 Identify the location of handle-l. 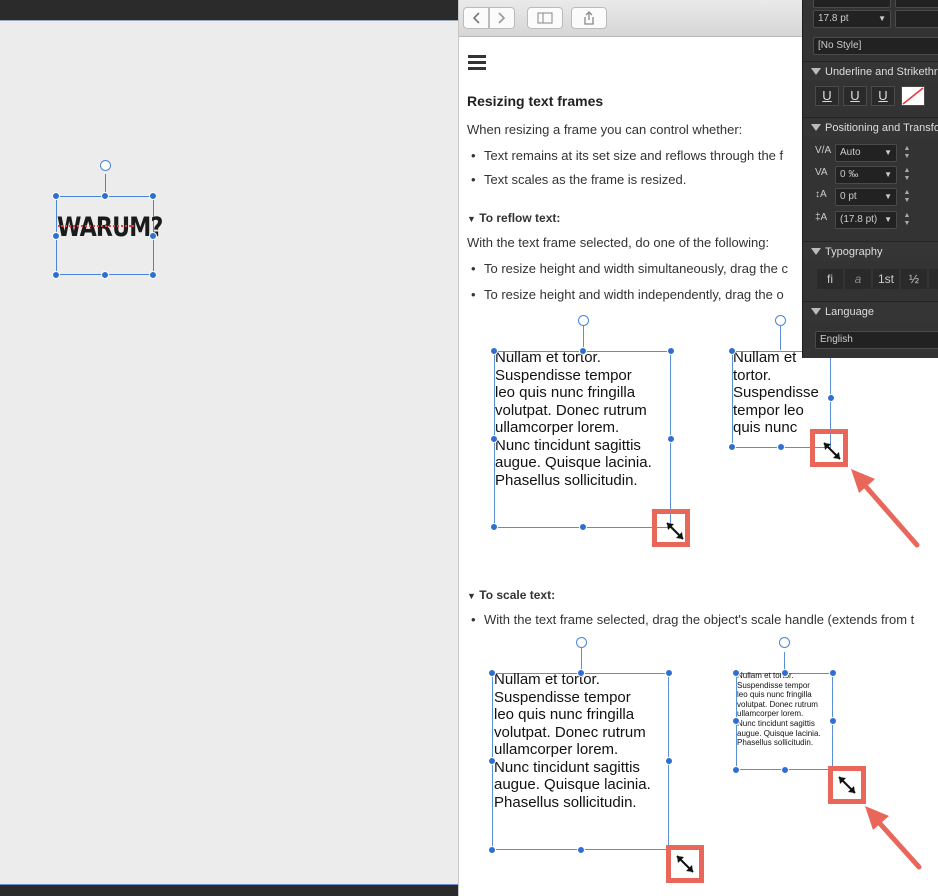
(56, 236).